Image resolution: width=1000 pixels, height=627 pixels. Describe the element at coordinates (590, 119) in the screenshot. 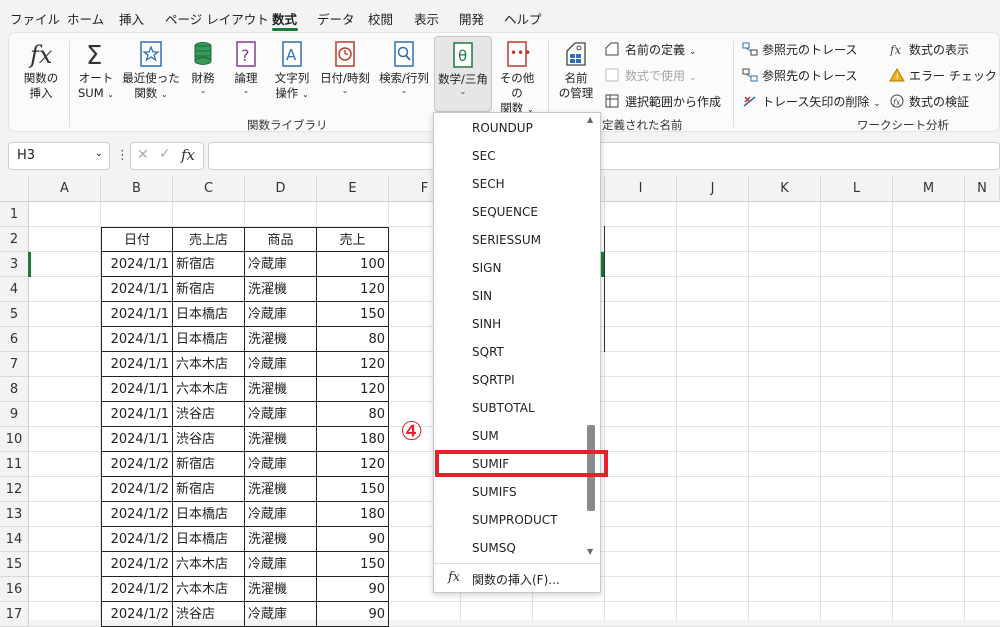

I see `scroll-up-icon: ▲` at that location.